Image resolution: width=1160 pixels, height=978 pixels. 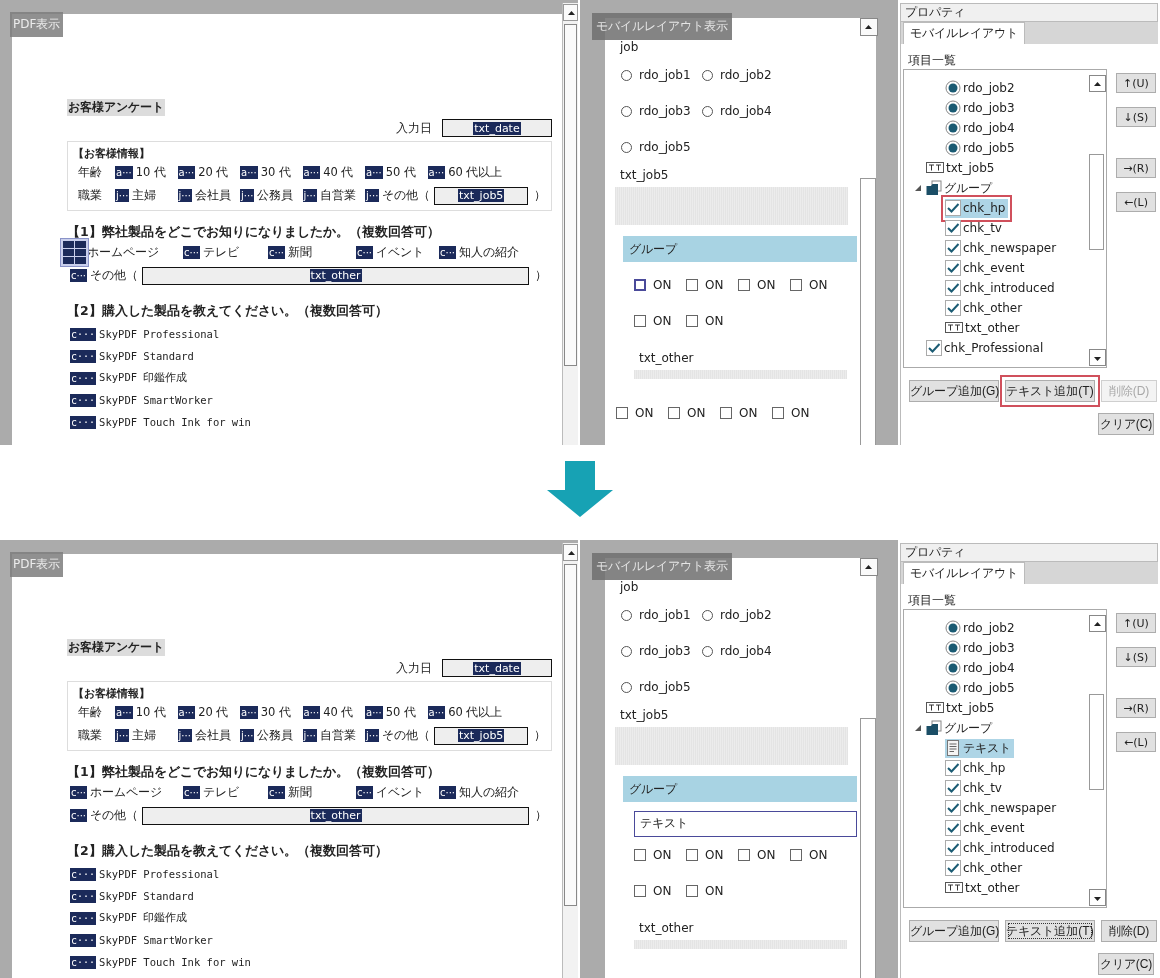 I want to click on move-button: →(R), so click(x=1136, y=708).